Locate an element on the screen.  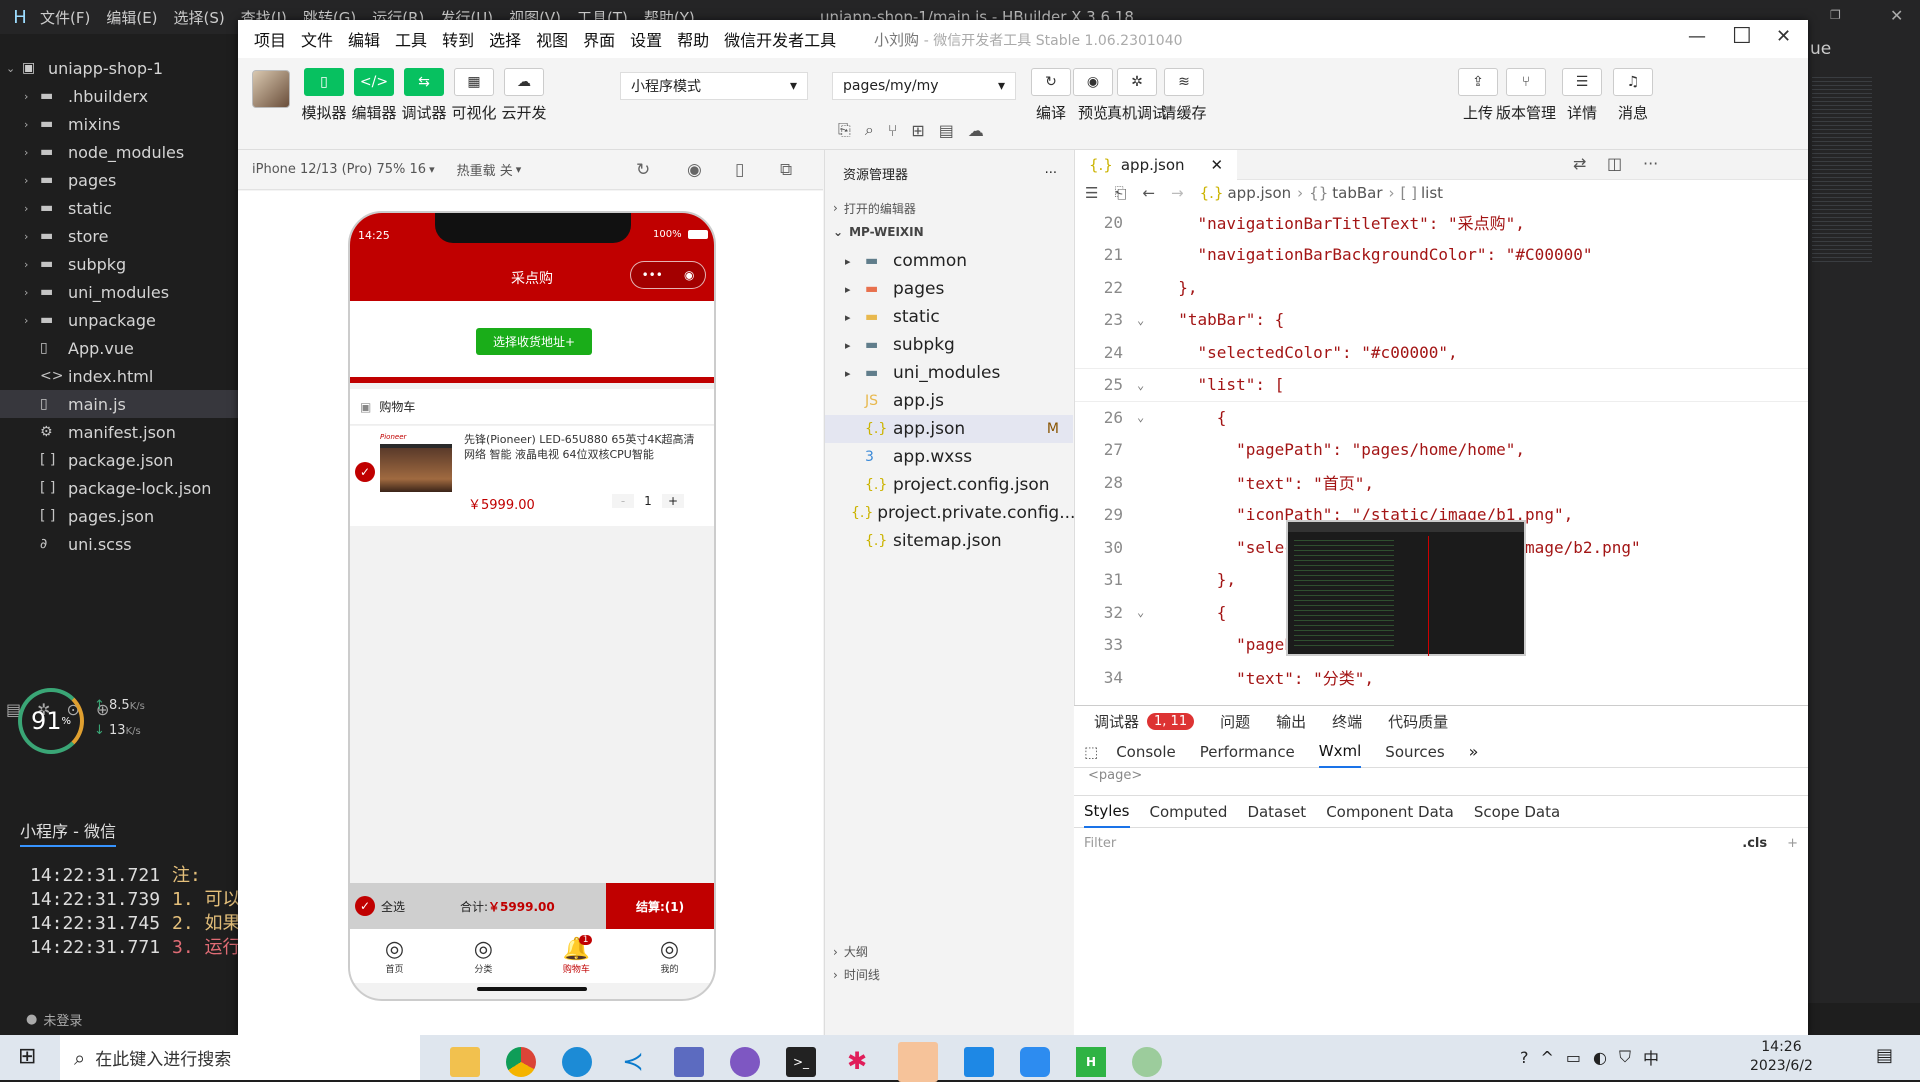
tree-item: [ ] package-lock.json is located at coordinates (119, 488).